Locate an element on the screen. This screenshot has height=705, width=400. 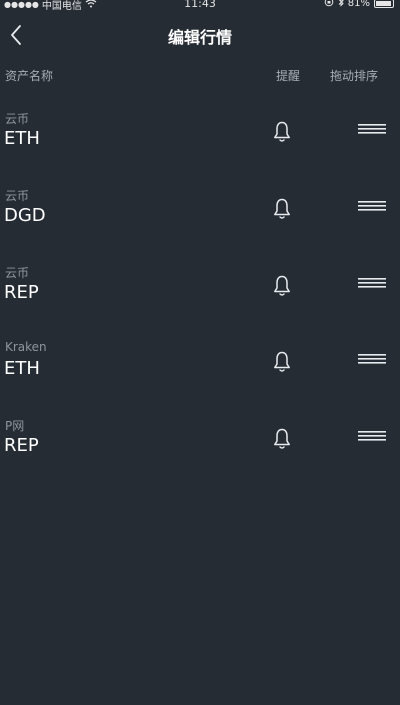
list-item: 云币 REP is located at coordinates (200, 299).